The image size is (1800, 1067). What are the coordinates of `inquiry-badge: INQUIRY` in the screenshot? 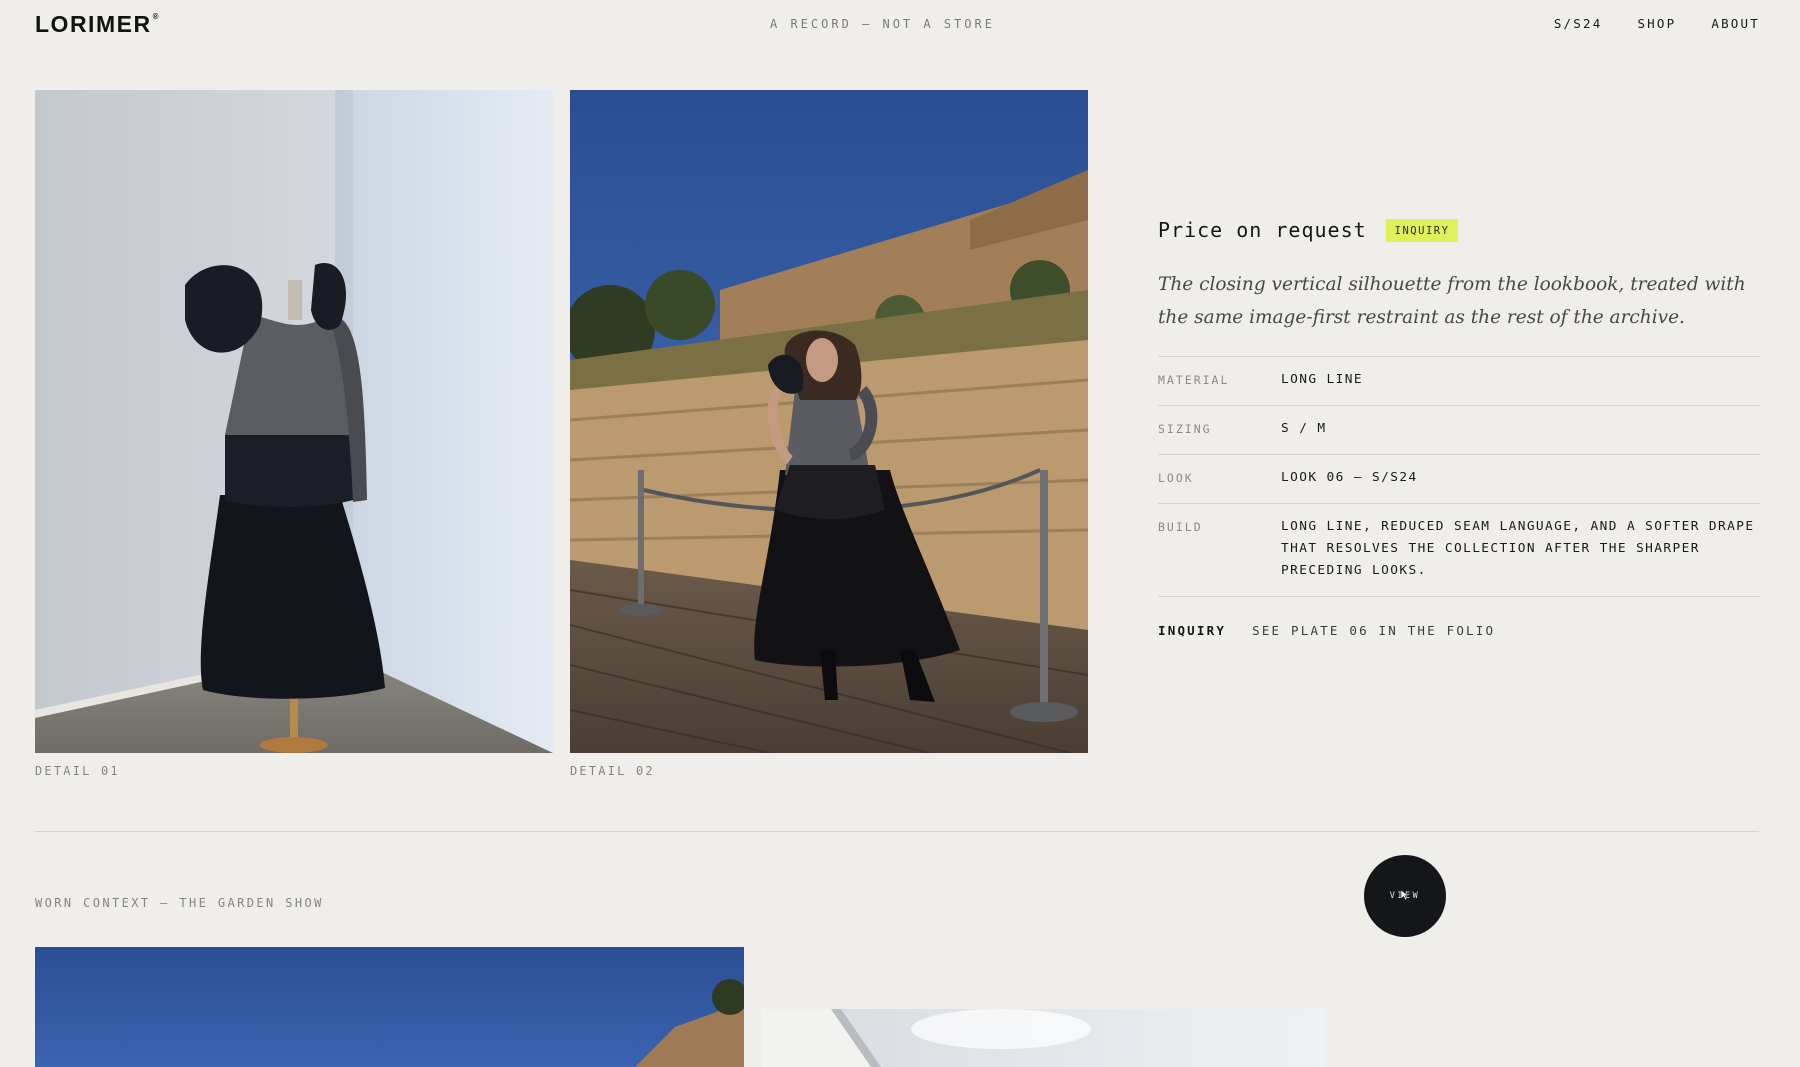 It's located at (1422, 230).